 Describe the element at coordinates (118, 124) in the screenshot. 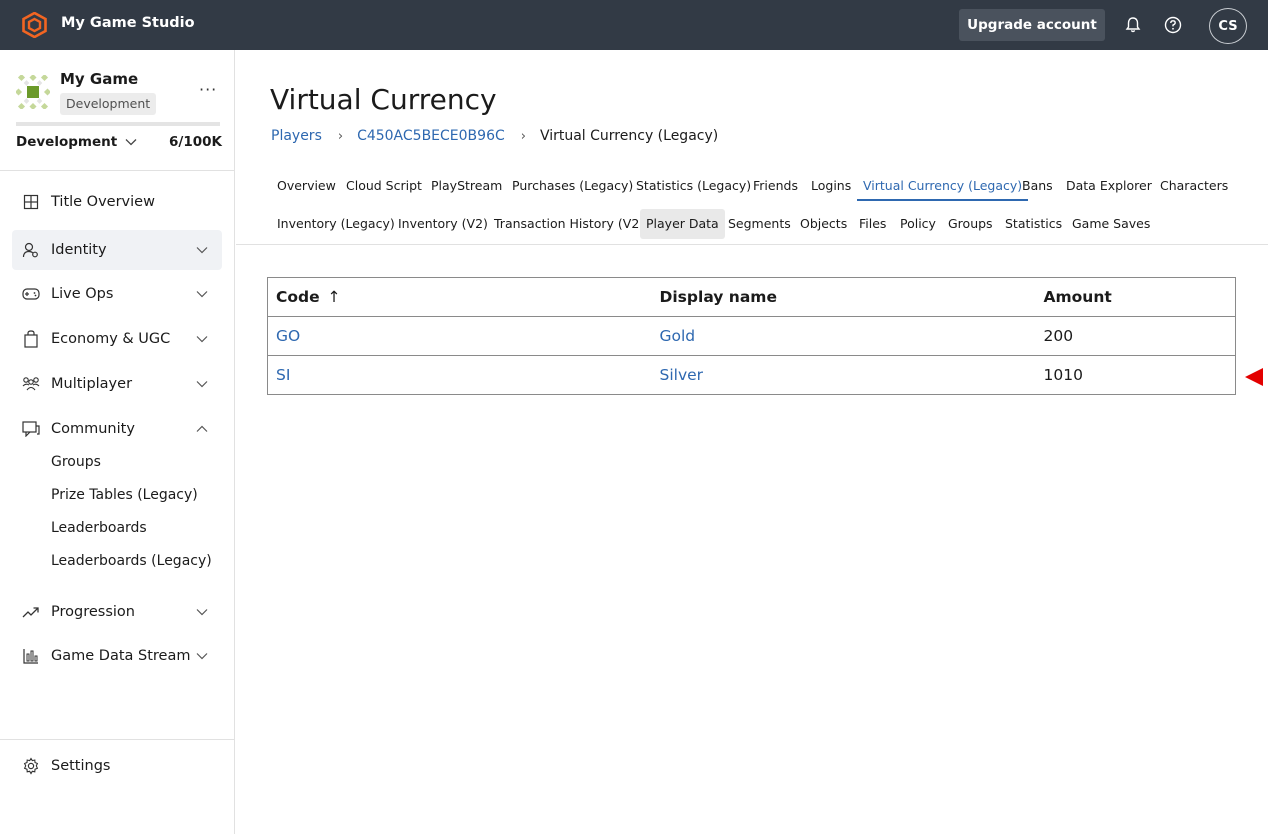

I see `usage-bar` at that location.